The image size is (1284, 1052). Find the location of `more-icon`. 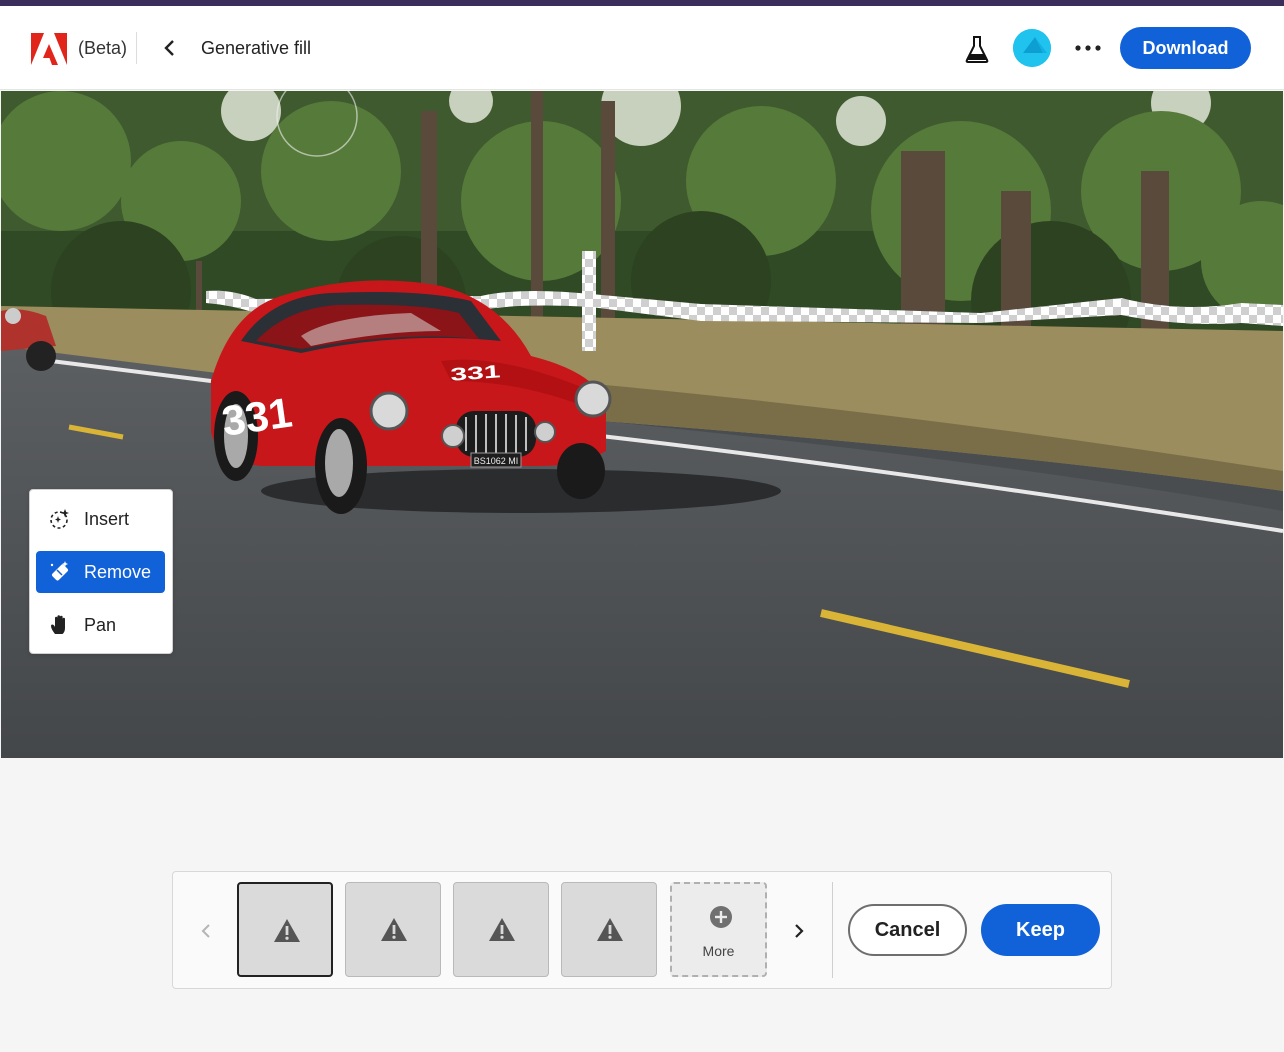

more-icon is located at coordinates (1088, 48).